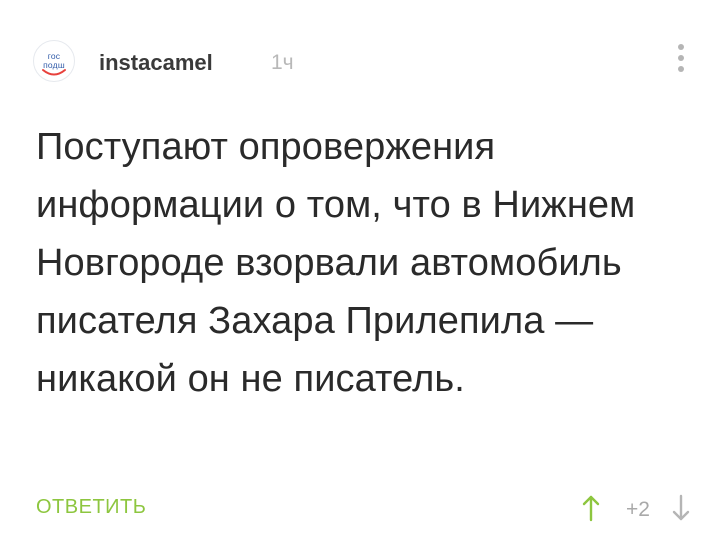 Image resolution: width=720 pixels, height=555 pixels. What do you see at coordinates (363, 62) in the screenshot?
I see `comment-header: гос подш instacamel 1ч` at bounding box center [363, 62].